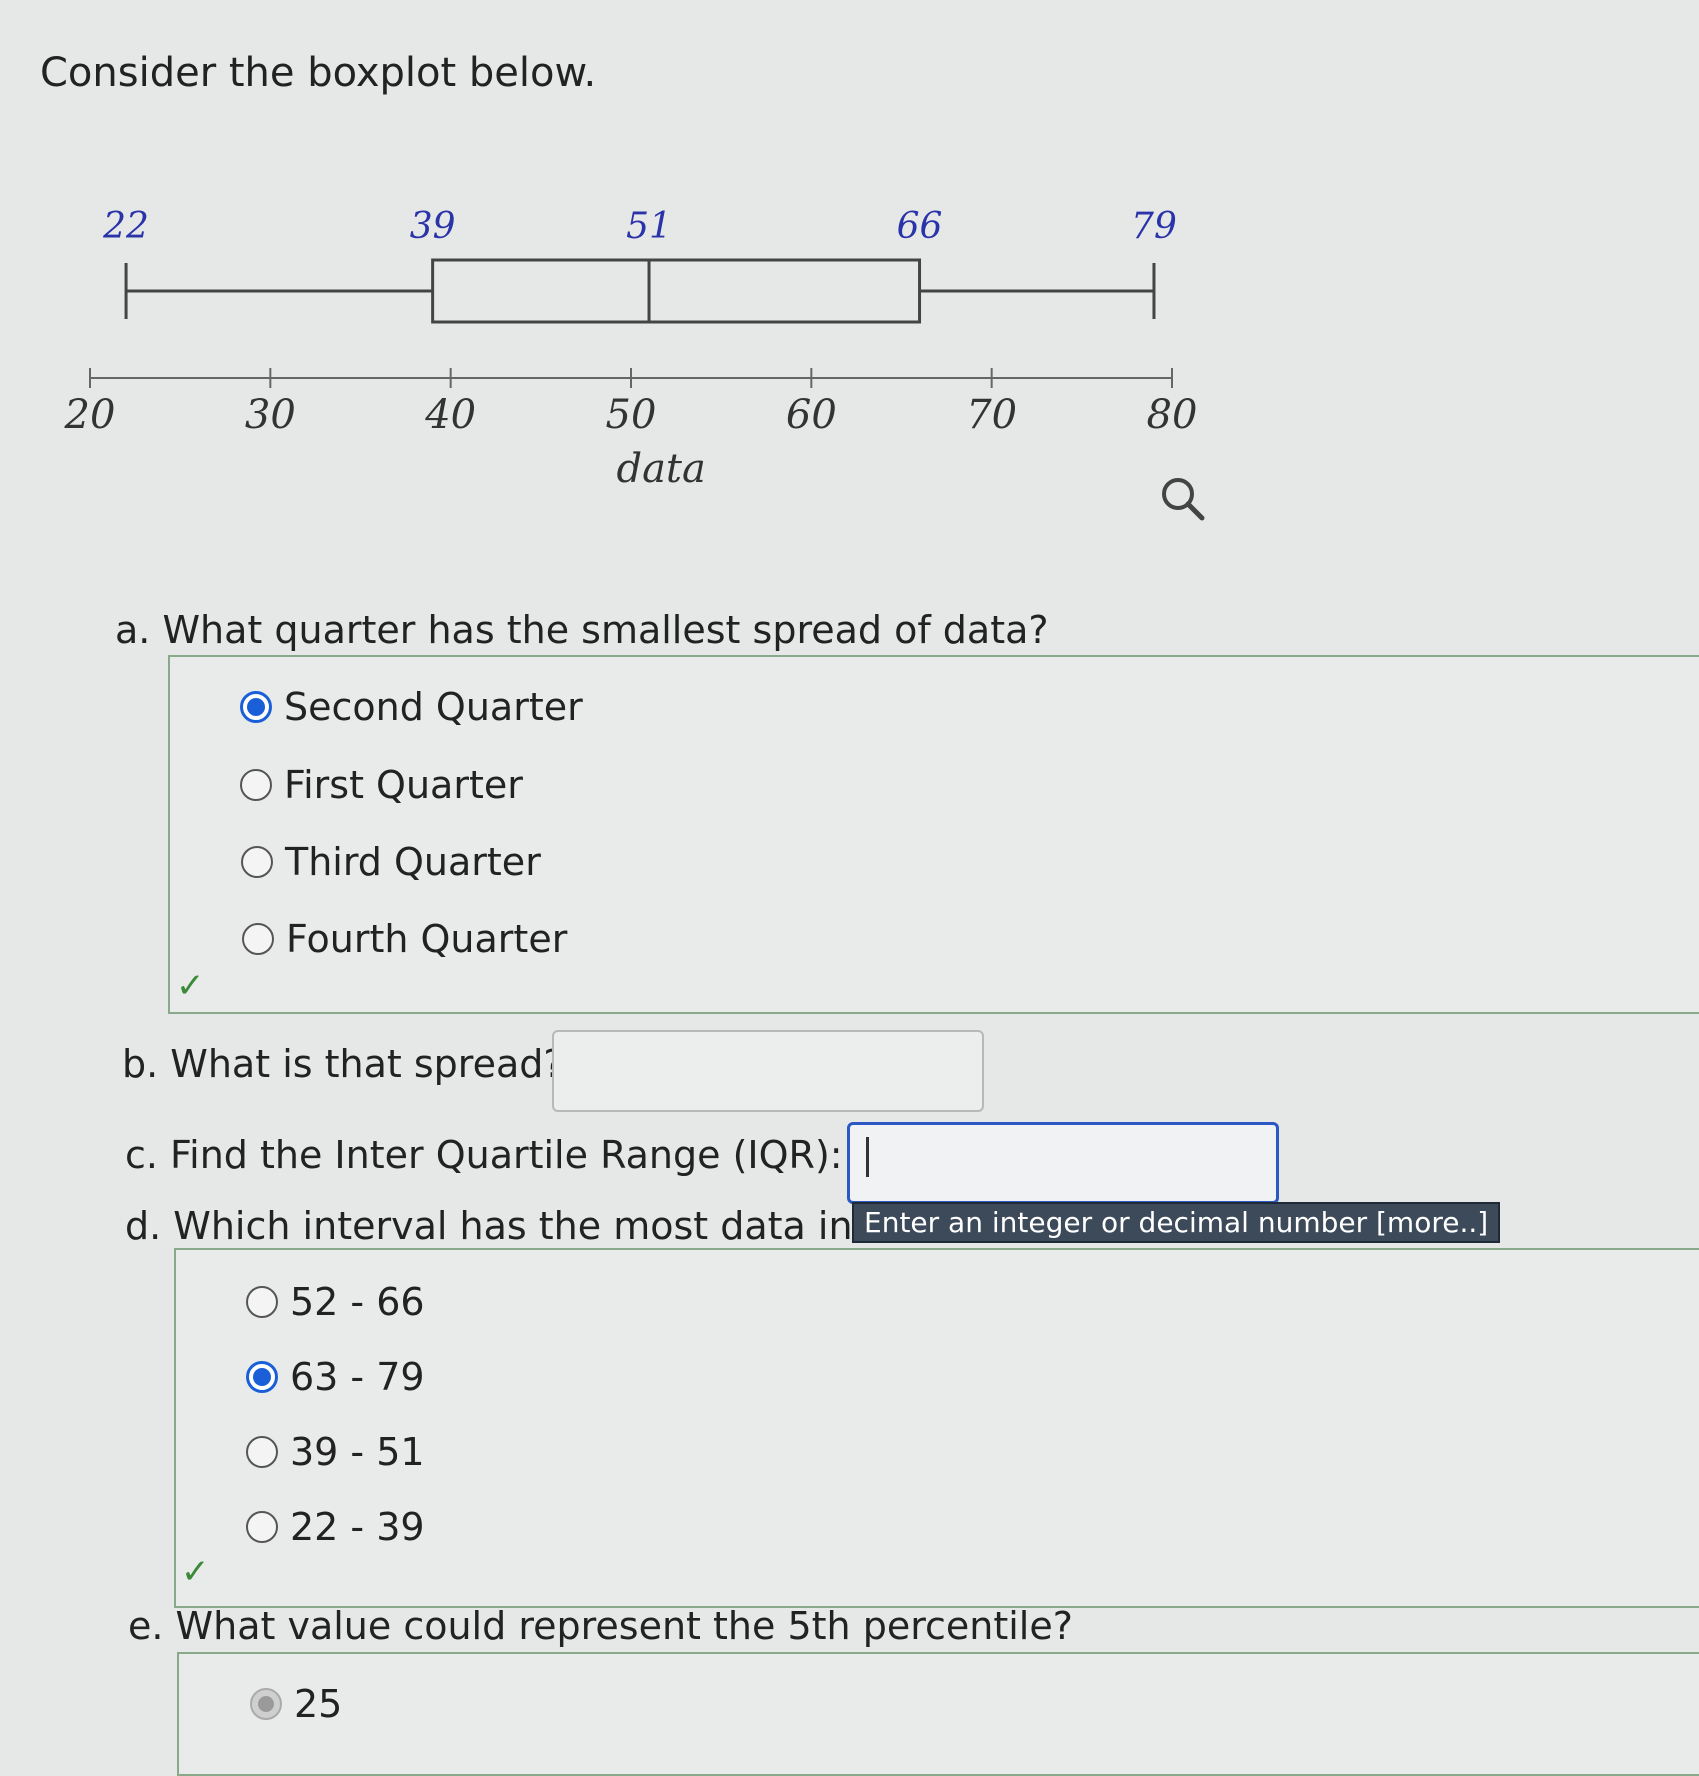 The image size is (1699, 1776). Describe the element at coordinates (920, 226) in the screenshot. I see `boxplot-value-label: 66` at that location.